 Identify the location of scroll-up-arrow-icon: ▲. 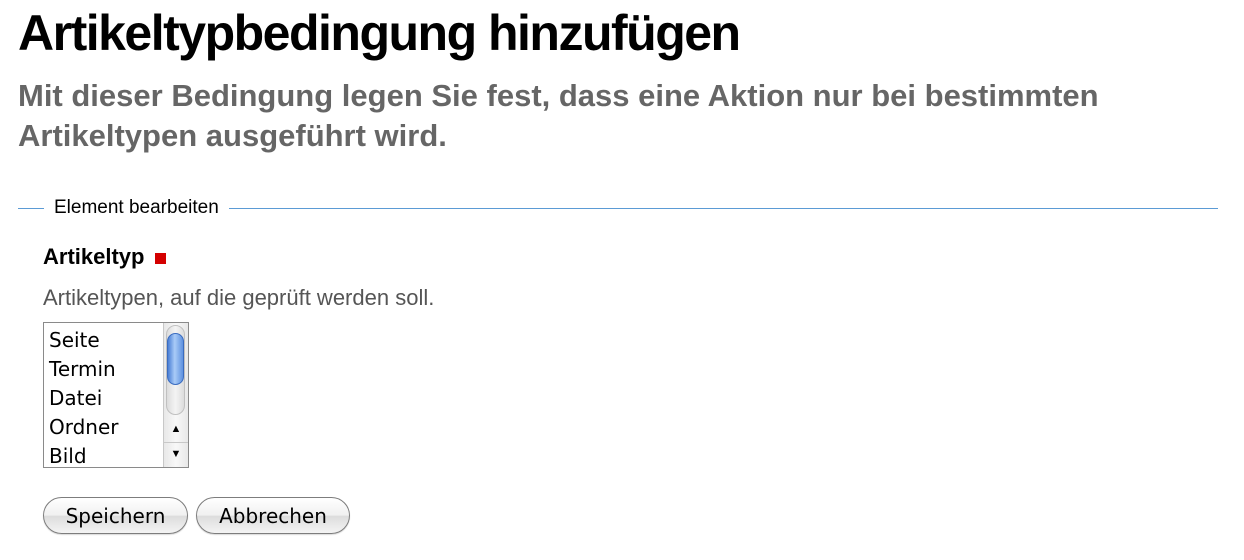
(176, 429).